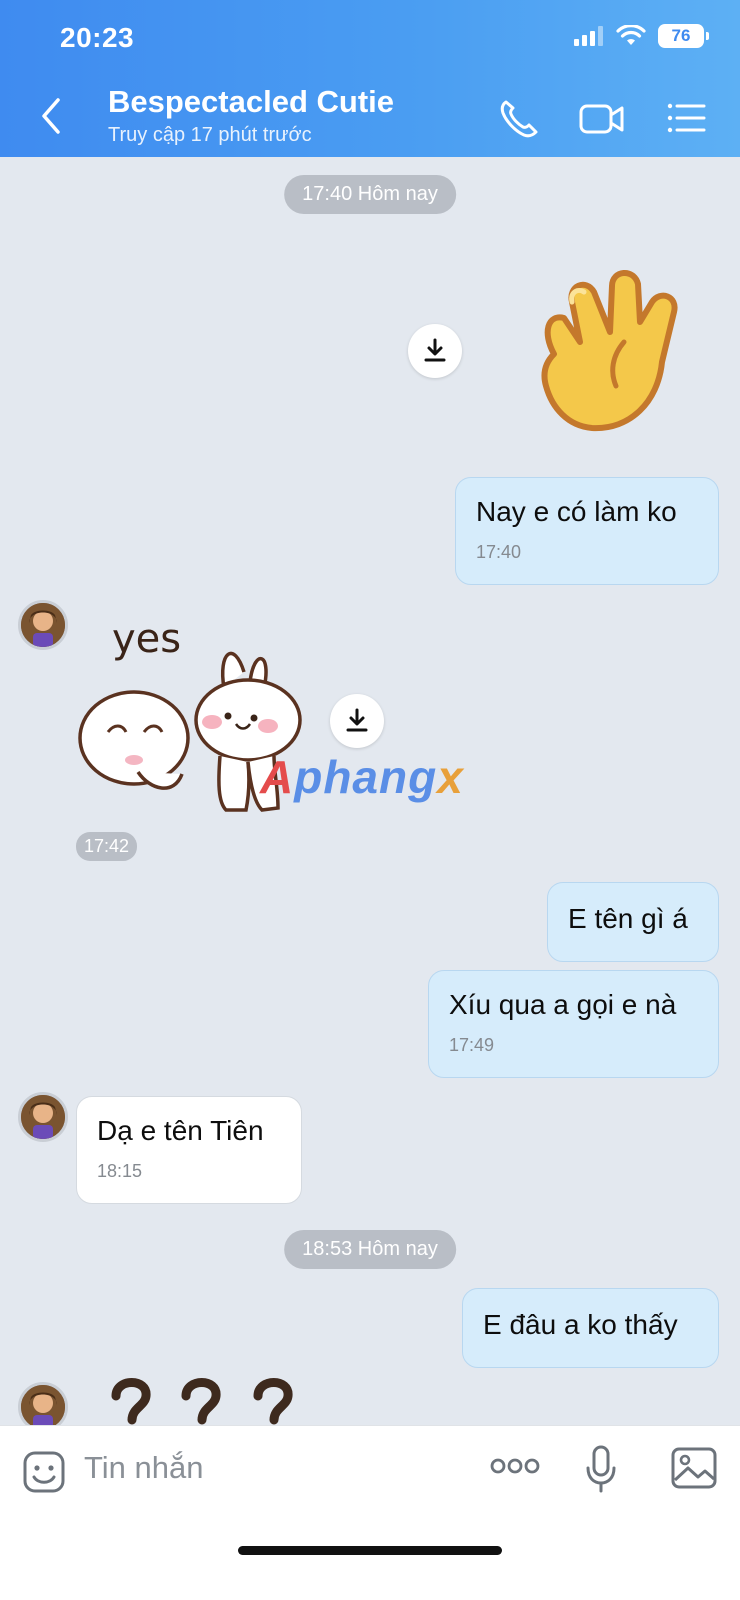  I want to click on back-button, so click(51, 116).